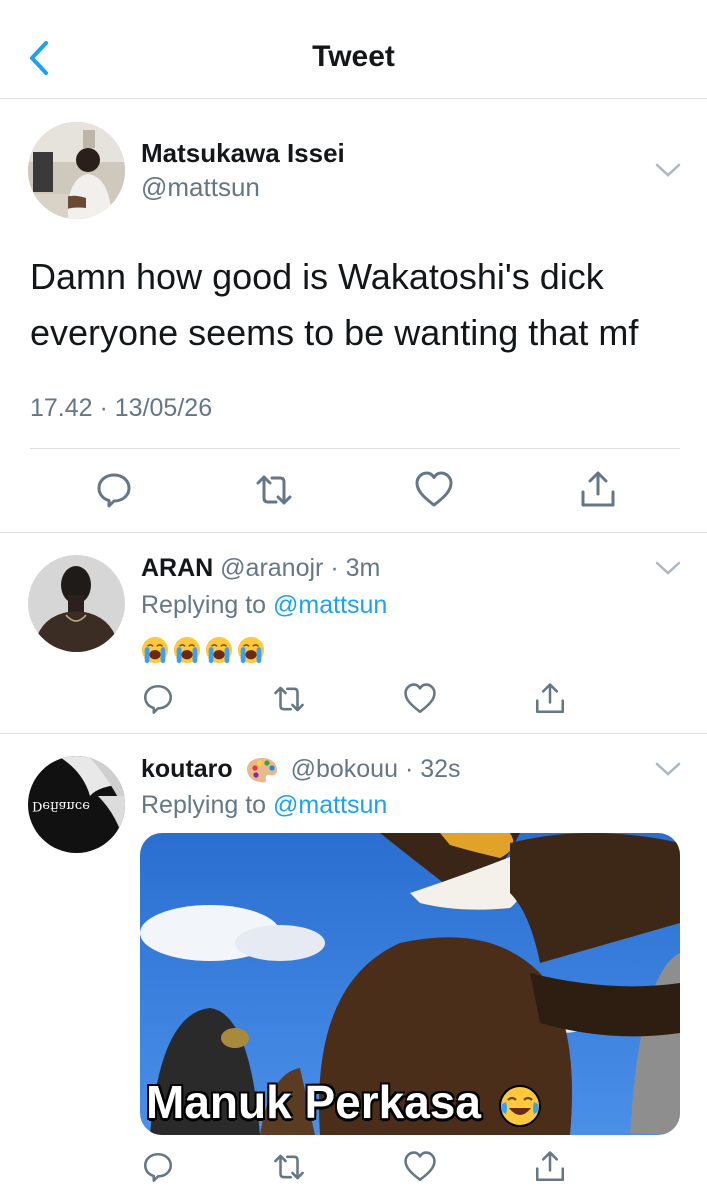 The height and width of the screenshot is (1199, 707). I want to click on author-name: Matsukawa Issei, so click(243, 153).